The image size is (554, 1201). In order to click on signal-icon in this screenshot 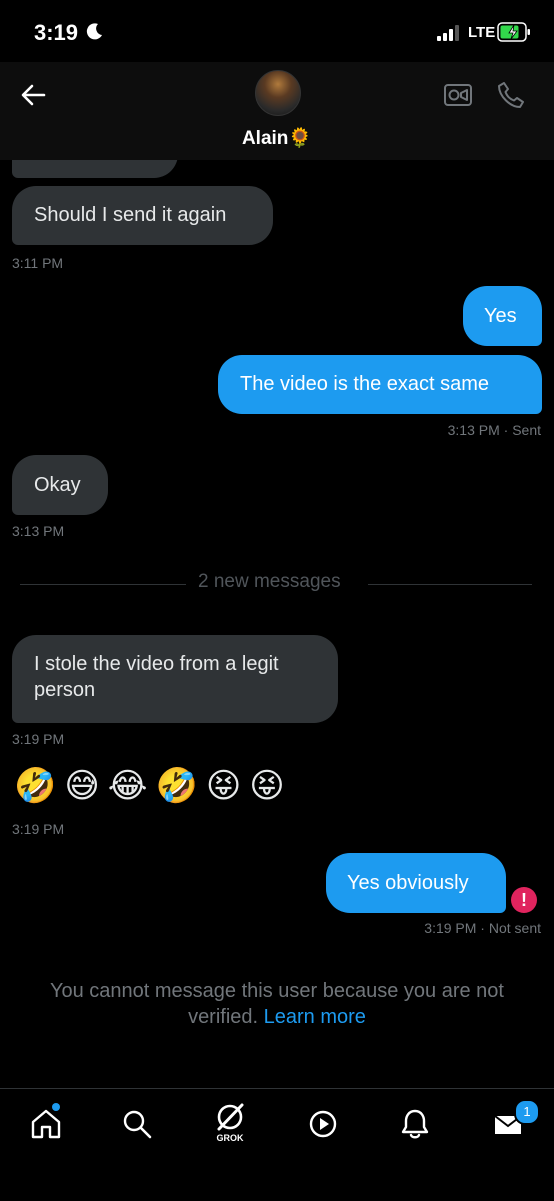, I will do `click(449, 33)`.